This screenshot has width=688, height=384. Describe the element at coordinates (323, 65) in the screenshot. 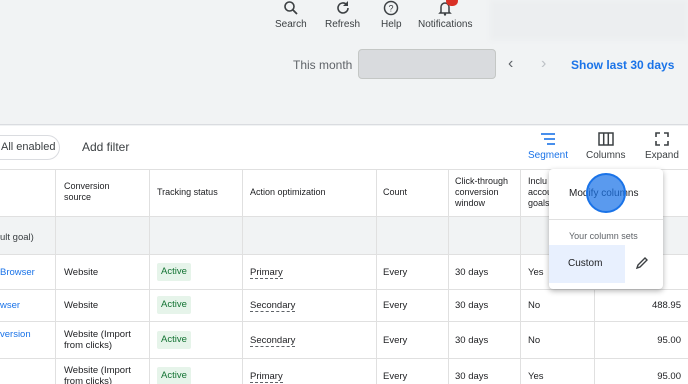

I see `date-range-label: This month` at that location.